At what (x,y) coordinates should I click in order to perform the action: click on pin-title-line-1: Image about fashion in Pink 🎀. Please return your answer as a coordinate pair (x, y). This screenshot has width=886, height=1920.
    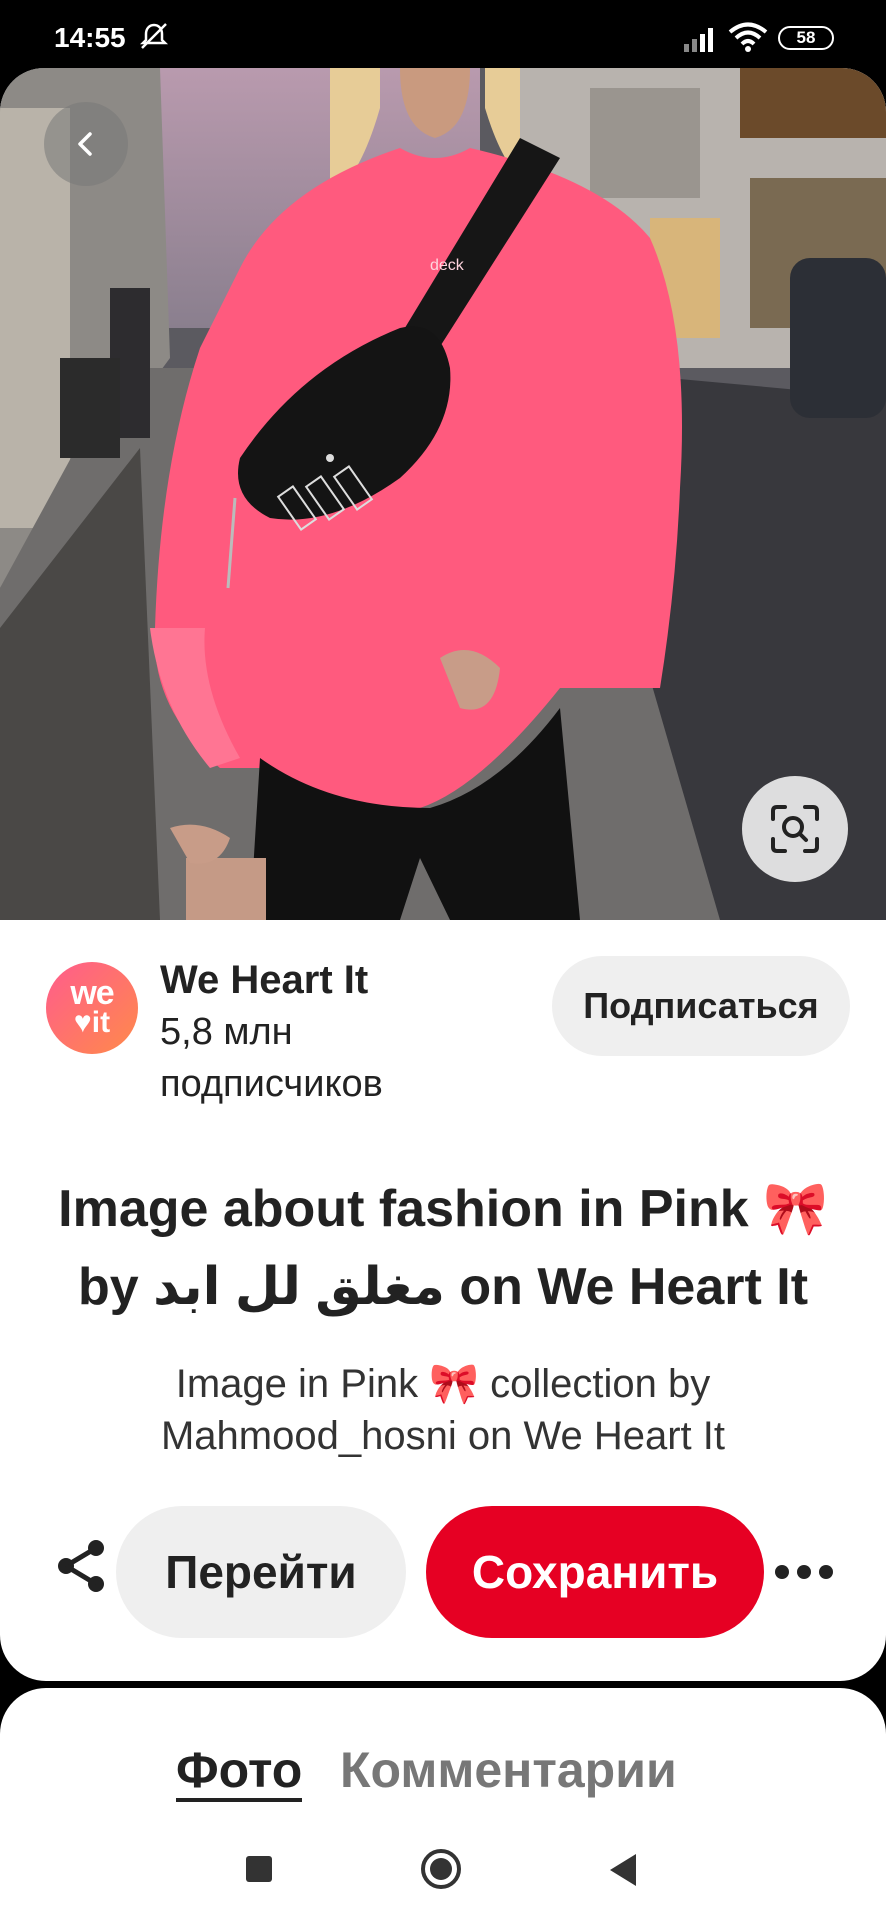
    Looking at the image, I should click on (443, 1209).